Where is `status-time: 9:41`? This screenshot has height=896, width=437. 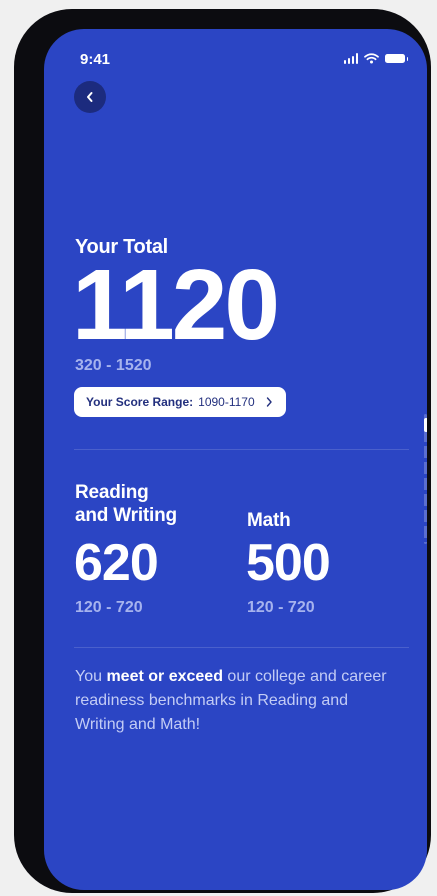 status-time: 9:41 is located at coordinates (95, 59).